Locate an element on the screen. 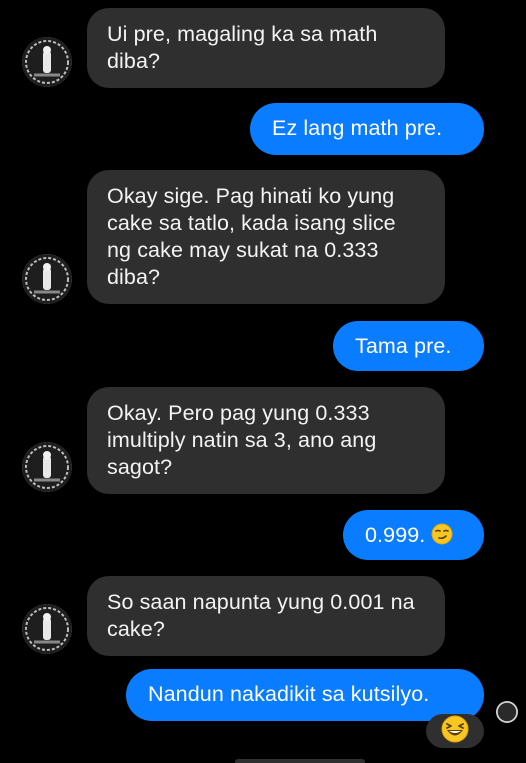 The height and width of the screenshot is (763, 526). message-text: Tama pre. is located at coordinates (403, 346).